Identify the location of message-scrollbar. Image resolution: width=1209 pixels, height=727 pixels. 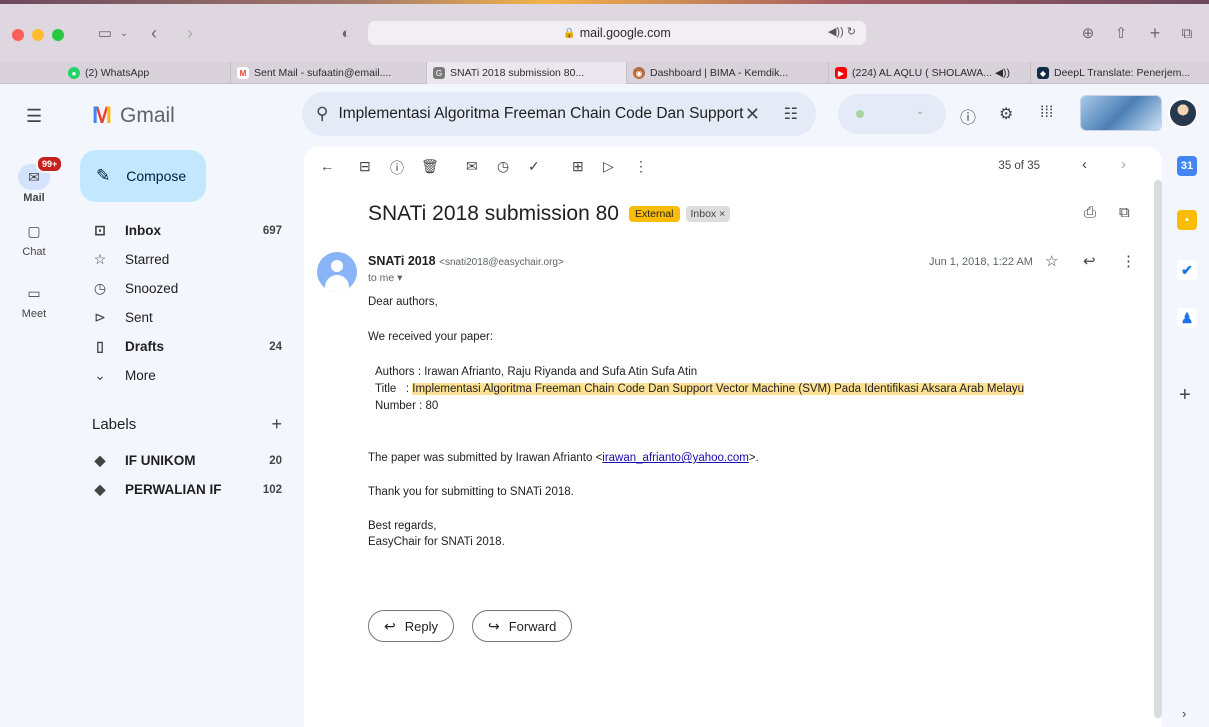
(1158, 449).